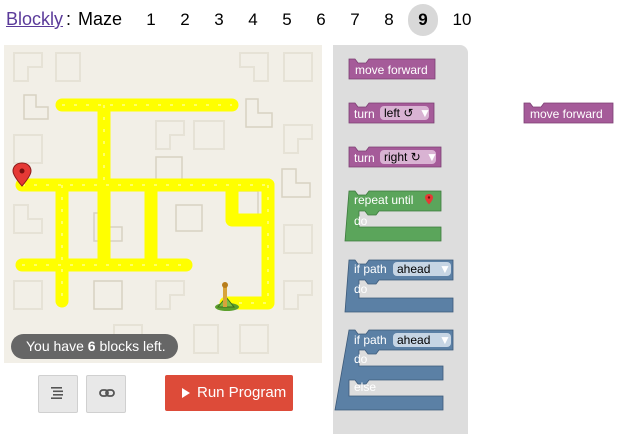 This screenshot has height=434, width=637. I want to click on show-code-button, so click(58, 394).